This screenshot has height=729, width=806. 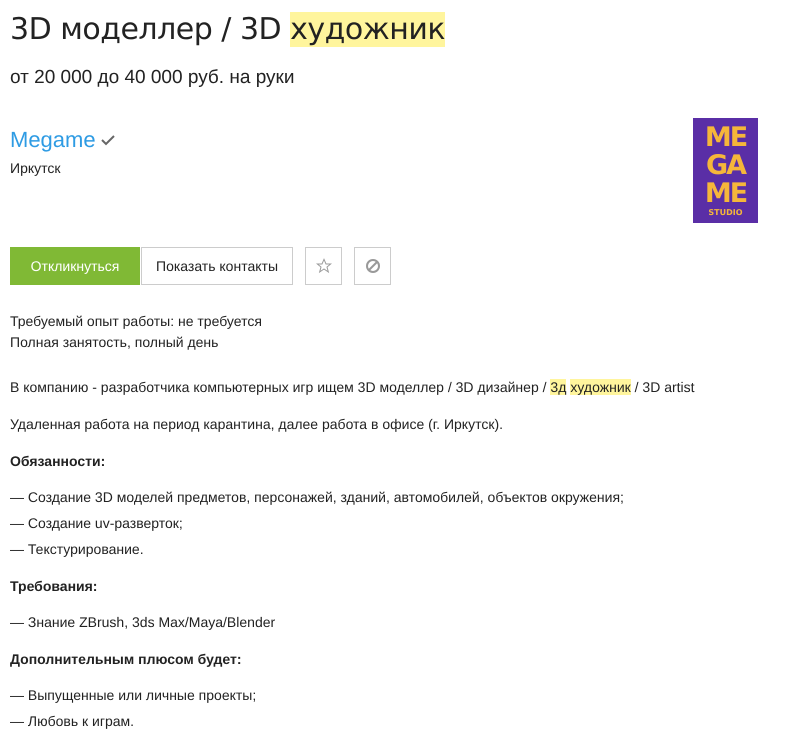 I want to click on list-item: — Текстурирование., so click(x=77, y=549).